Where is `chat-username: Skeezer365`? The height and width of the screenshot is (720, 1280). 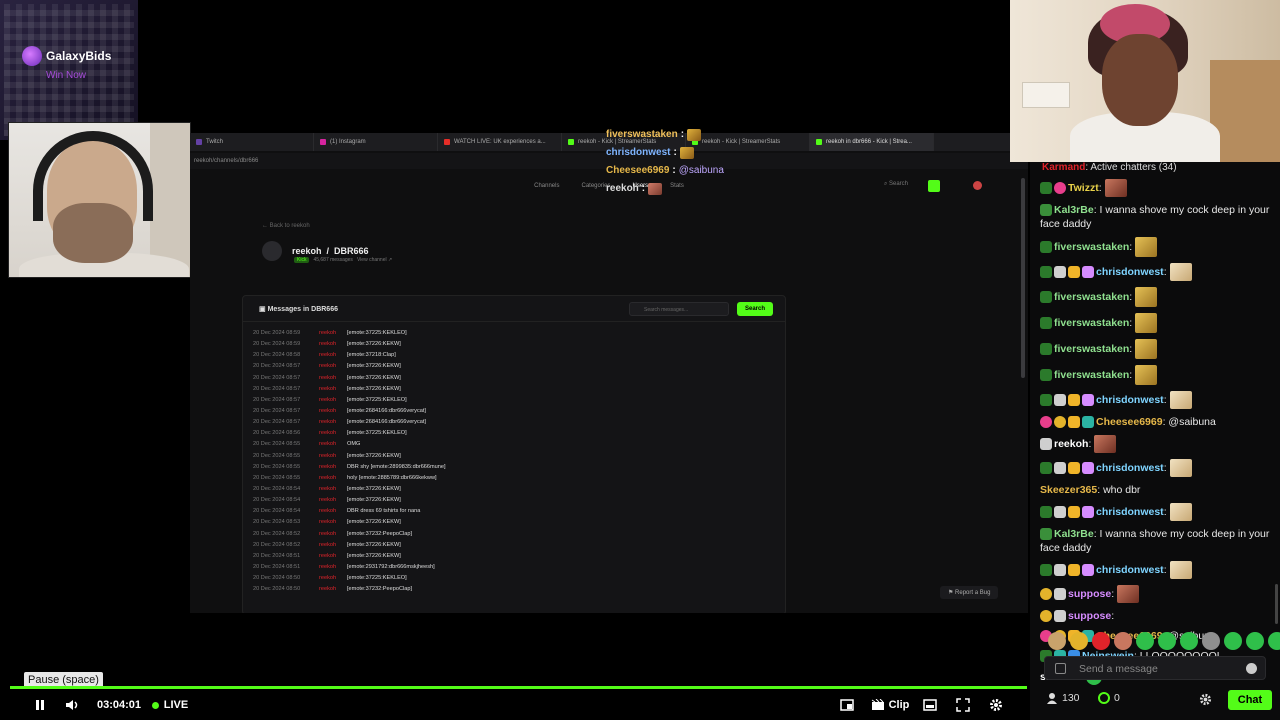 chat-username: Skeezer365 is located at coordinates (1068, 490).